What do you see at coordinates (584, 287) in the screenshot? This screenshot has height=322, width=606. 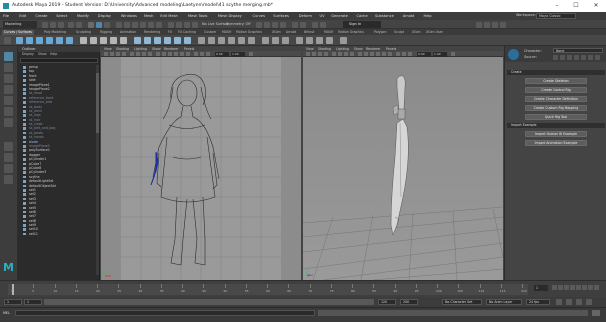 I see `step-forward-frame-icon` at bounding box center [584, 287].